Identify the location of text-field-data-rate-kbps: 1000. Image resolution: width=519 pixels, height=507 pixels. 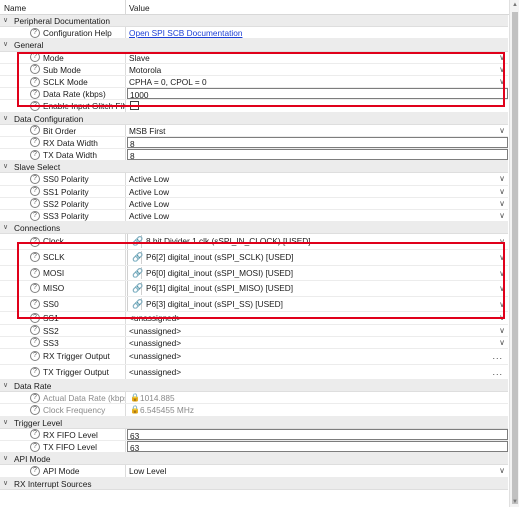
(317, 94).